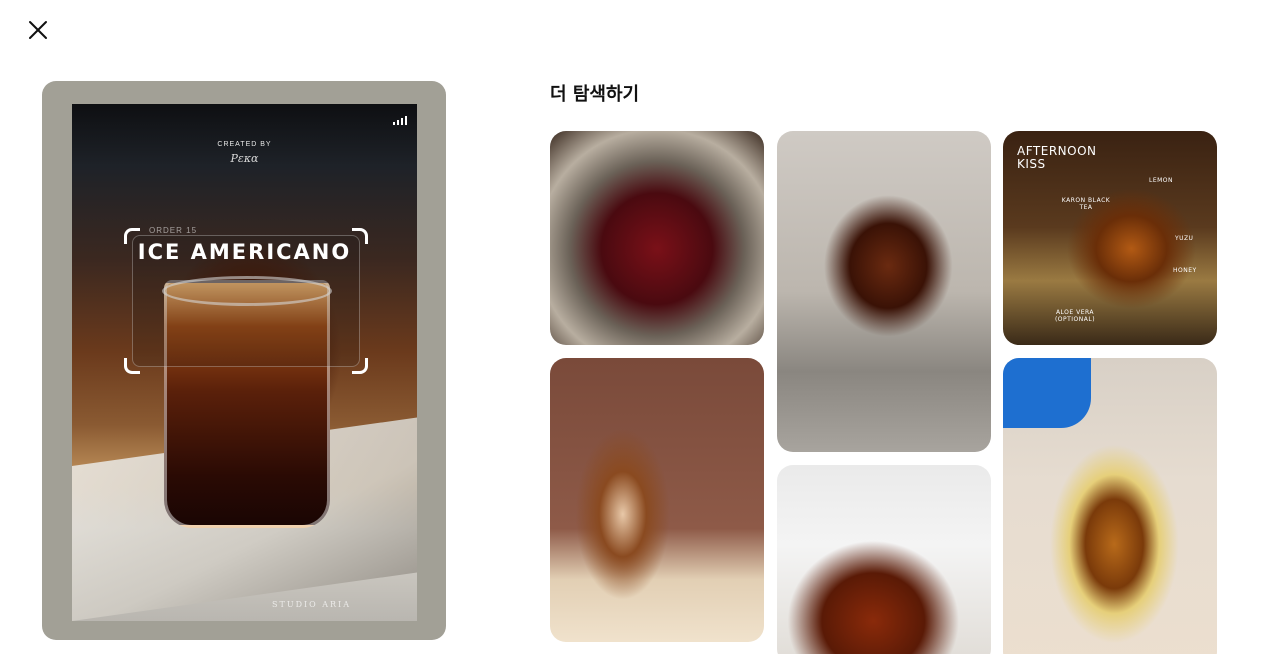  I want to click on created-by-label: CREATED BY, so click(244, 144).